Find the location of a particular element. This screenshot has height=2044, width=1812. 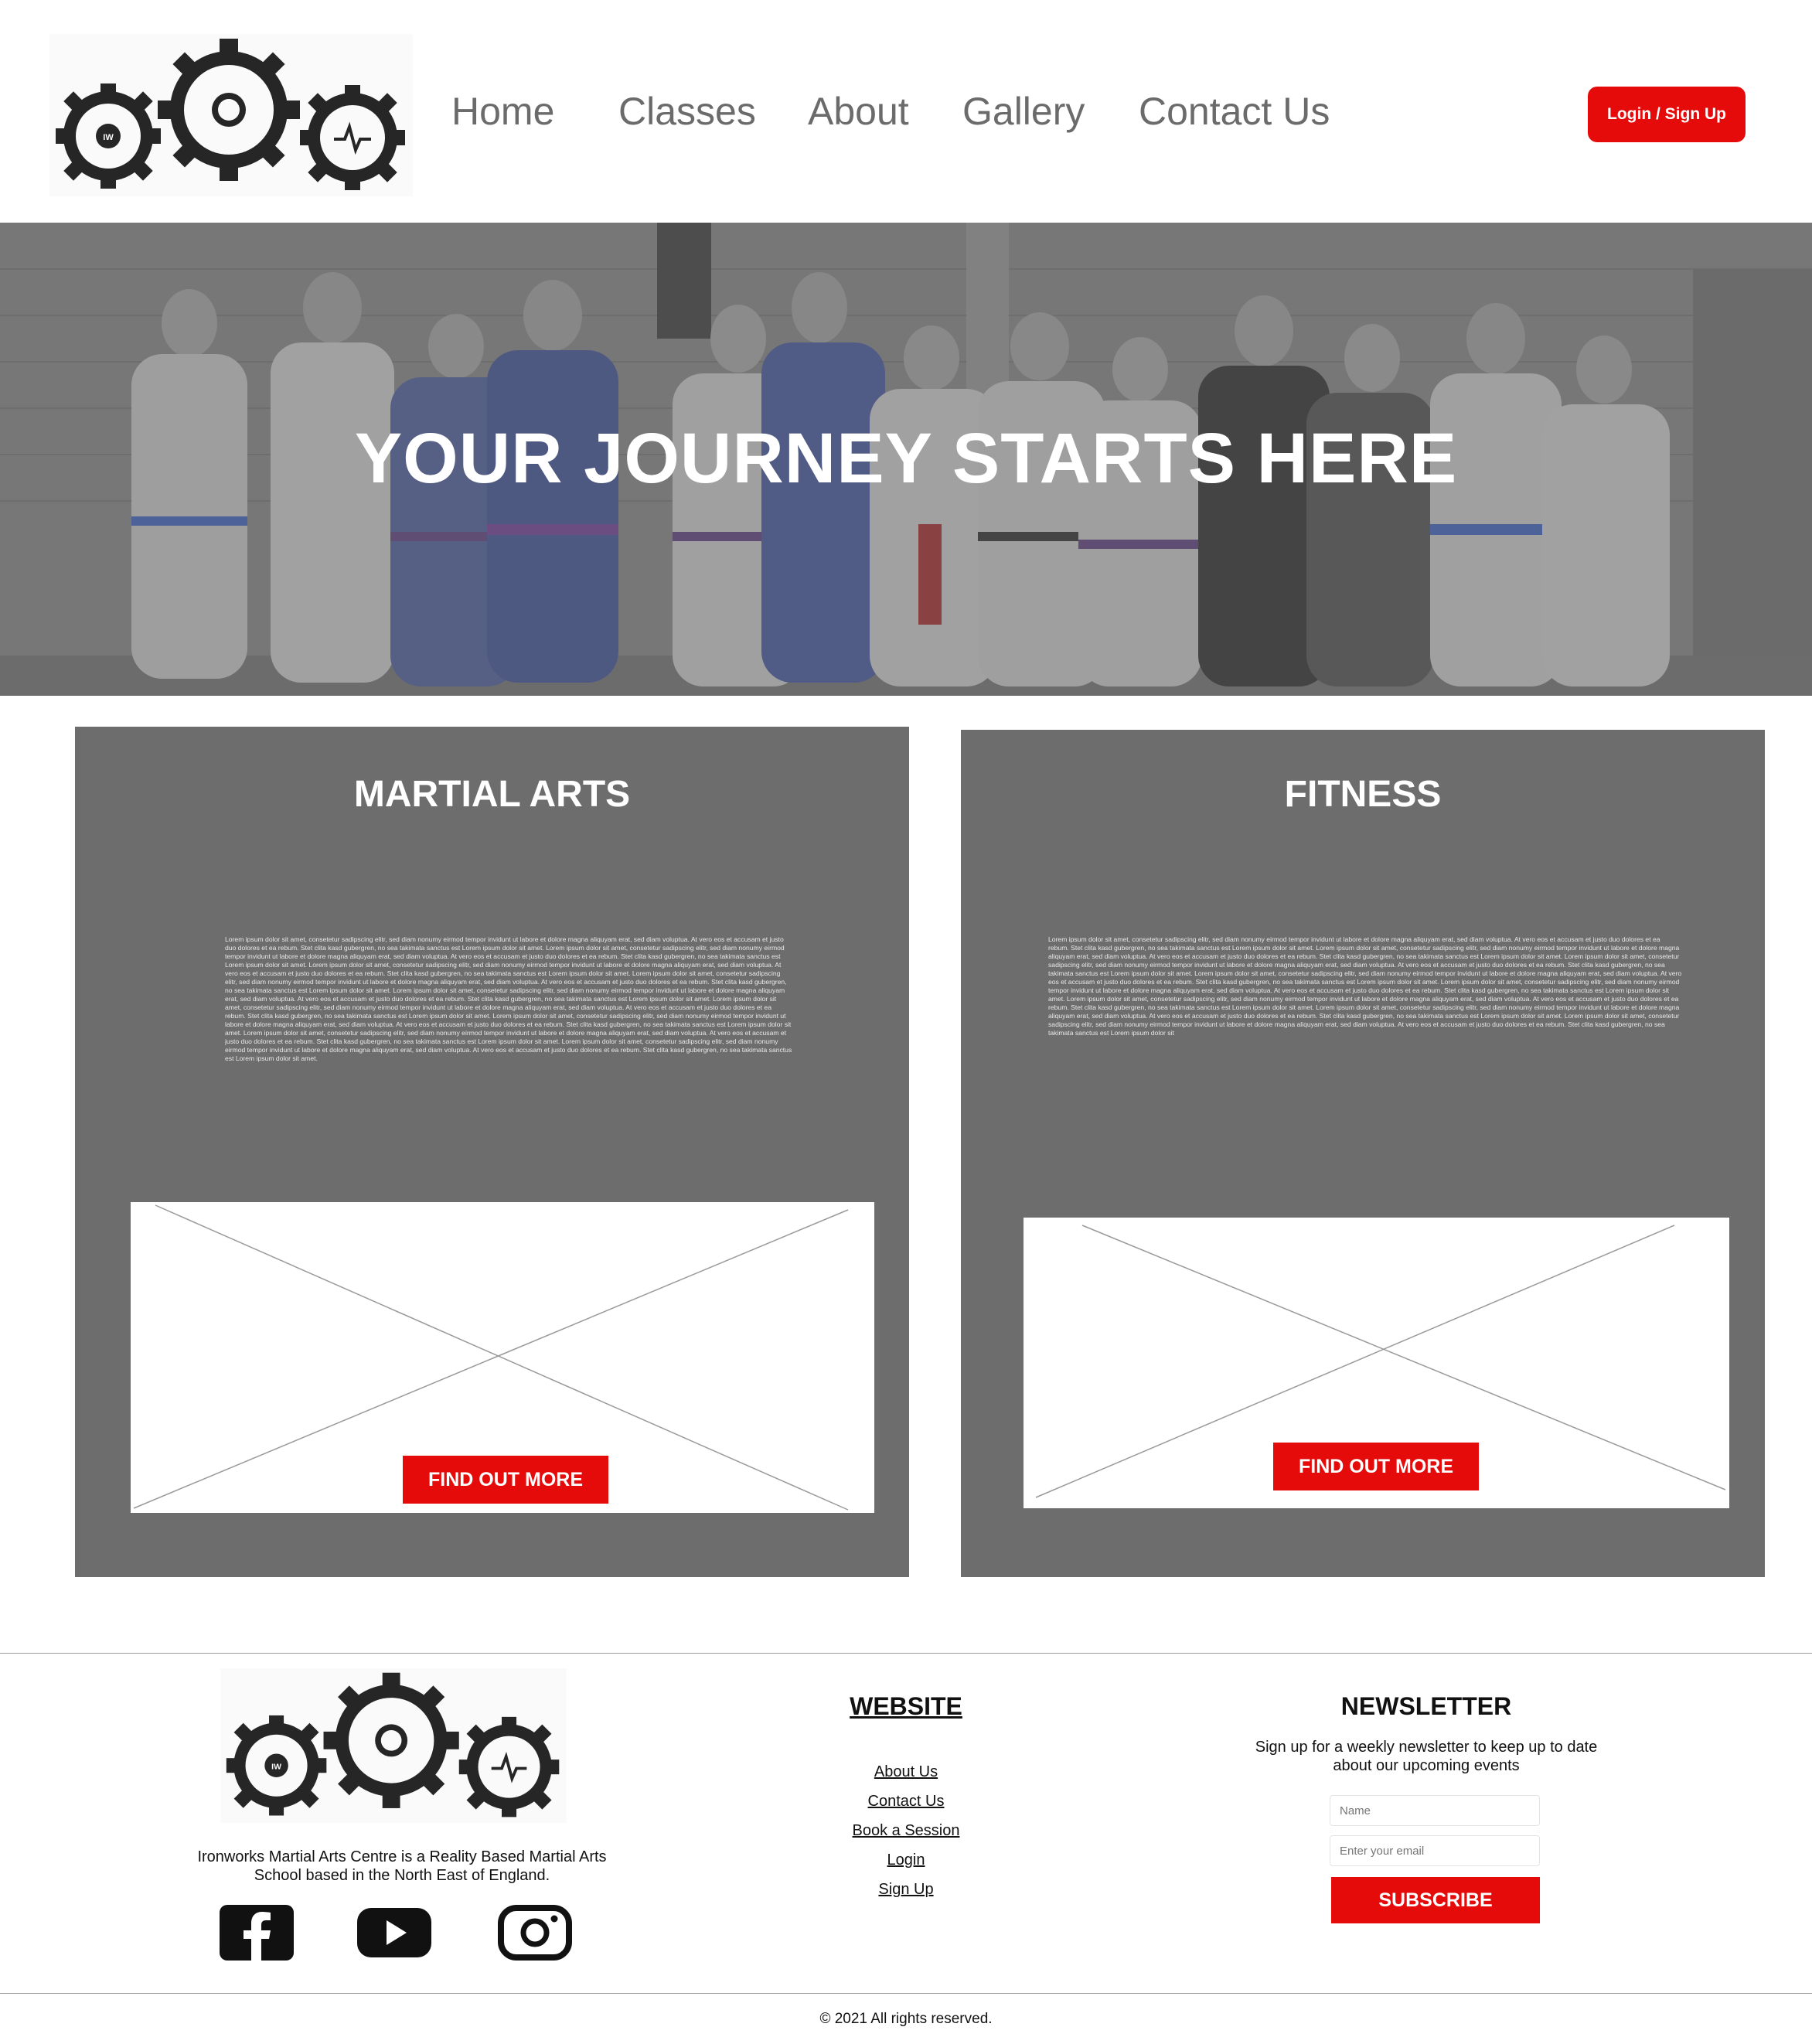

ironworks-logo: IW is located at coordinates (231, 115).